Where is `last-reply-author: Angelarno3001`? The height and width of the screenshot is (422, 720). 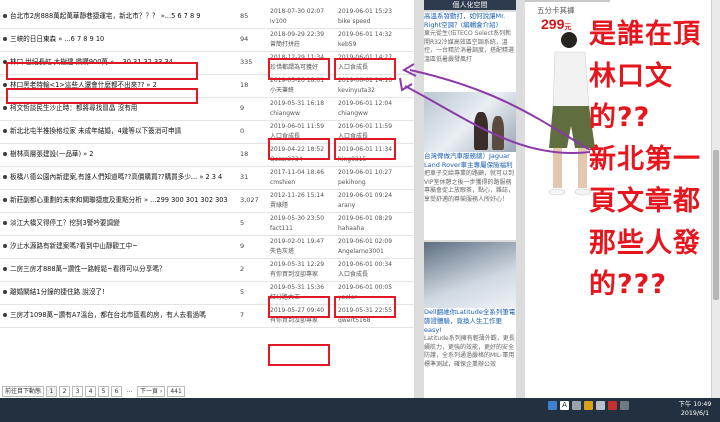
last-reply-author: Angelarno3001 is located at coordinates (371, 252).